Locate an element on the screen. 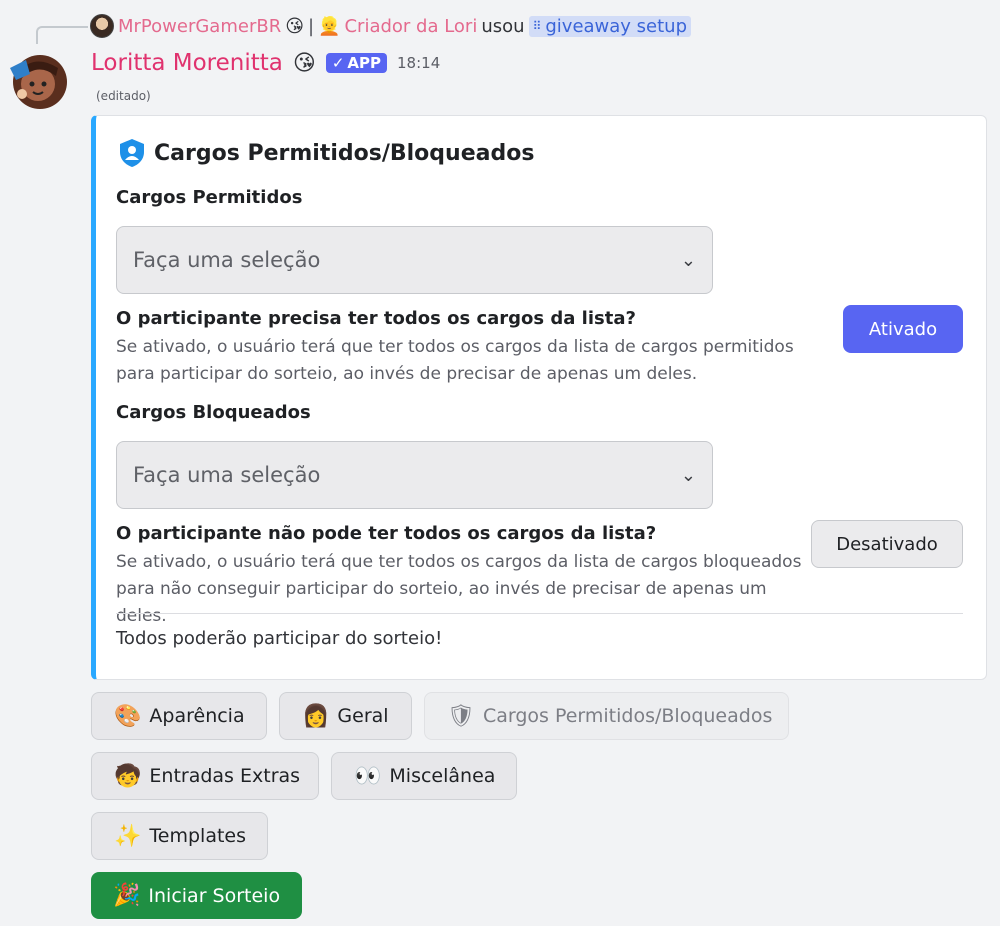 This screenshot has width=1000, height=926. misc-button: 👀 Miscelânea is located at coordinates (424, 776).